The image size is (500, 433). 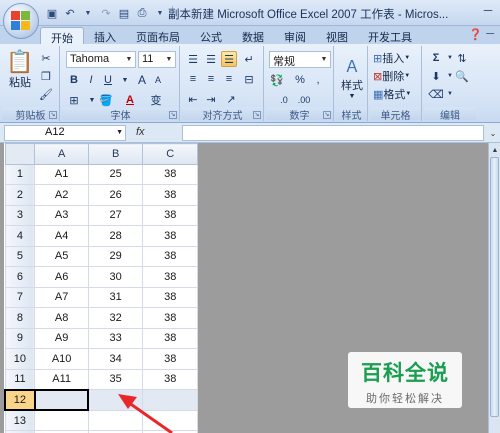 I want to click on ribbon-minimize-icon: ─, so click(x=490, y=34).